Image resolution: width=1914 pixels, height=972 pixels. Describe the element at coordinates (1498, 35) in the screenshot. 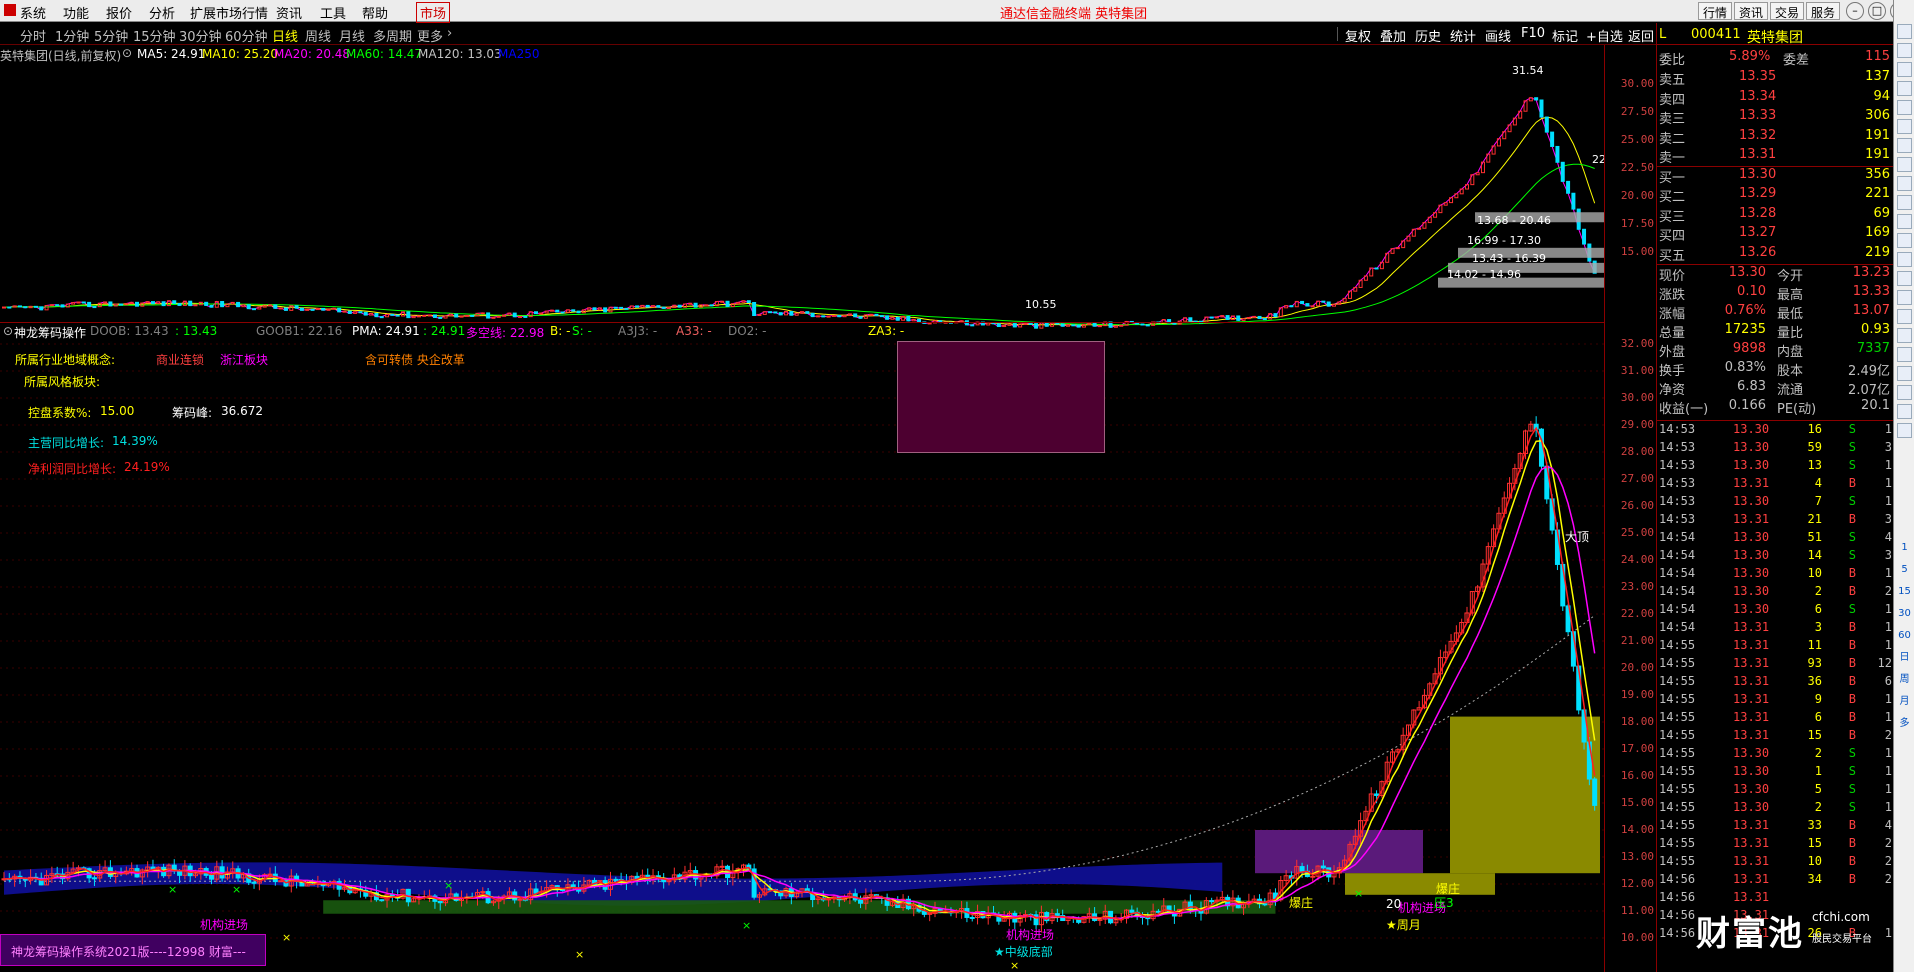

I see `draw-button: 画线` at that location.